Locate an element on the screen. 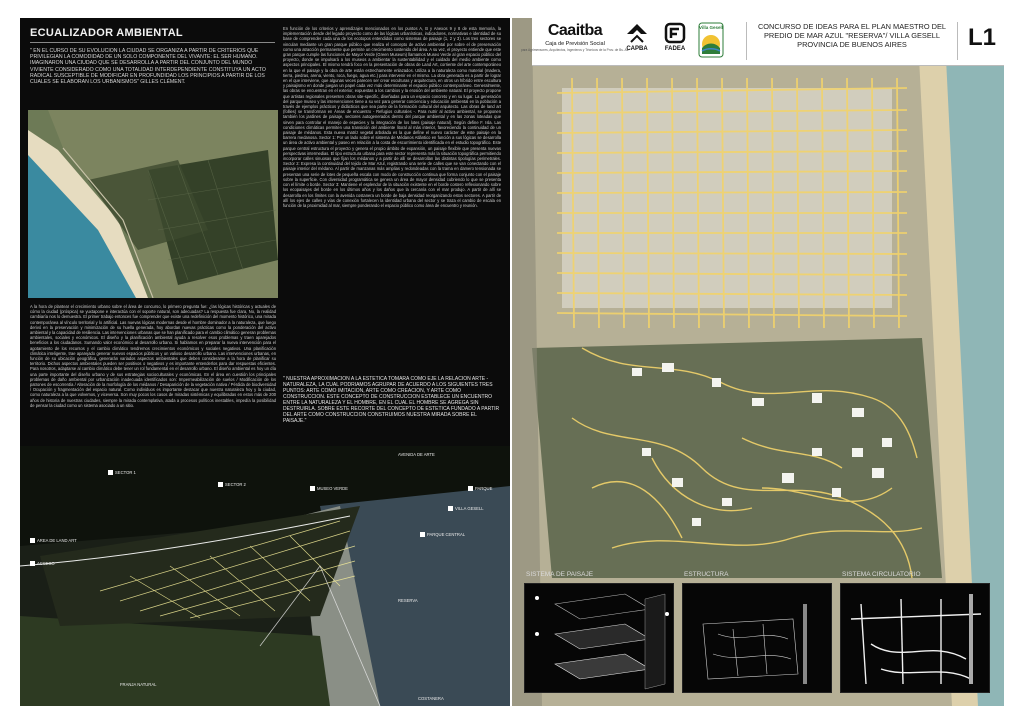  map-label-1: AVENIDA DE ARTE is located at coordinates (416, 454).